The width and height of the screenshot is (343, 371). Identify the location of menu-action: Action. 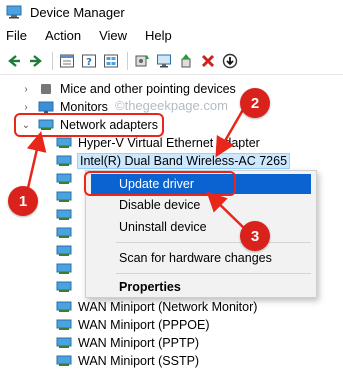
(63, 36).